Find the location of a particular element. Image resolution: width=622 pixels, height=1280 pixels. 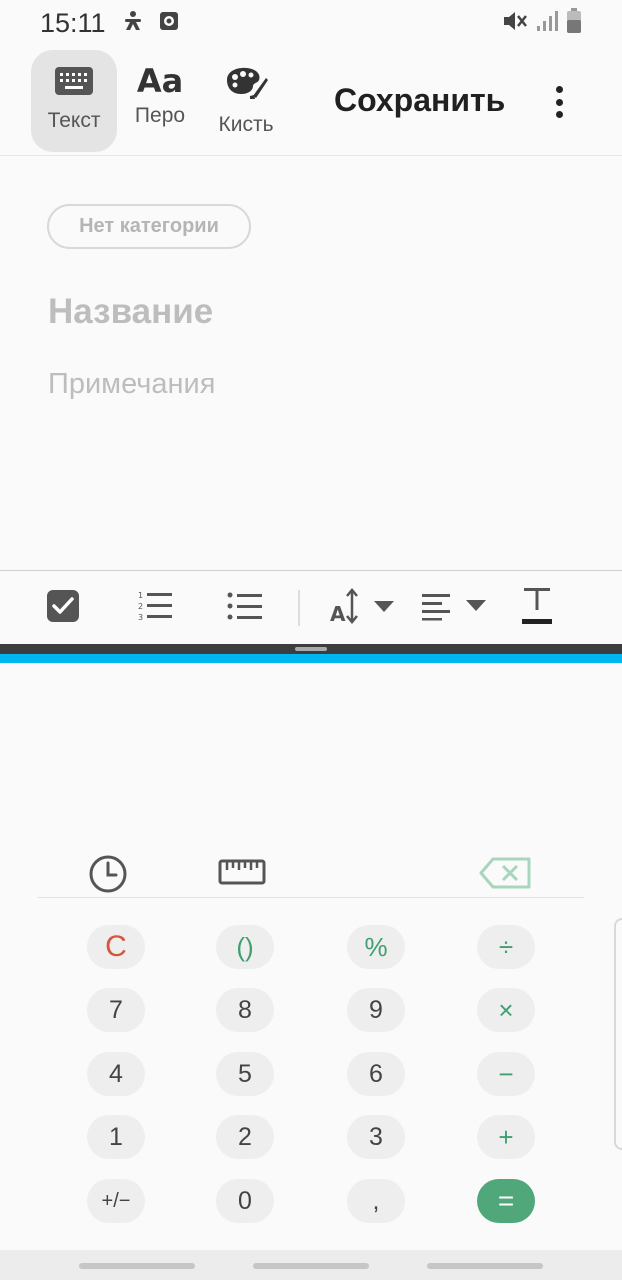

text-size-button: A is located at coordinates (361, 608).